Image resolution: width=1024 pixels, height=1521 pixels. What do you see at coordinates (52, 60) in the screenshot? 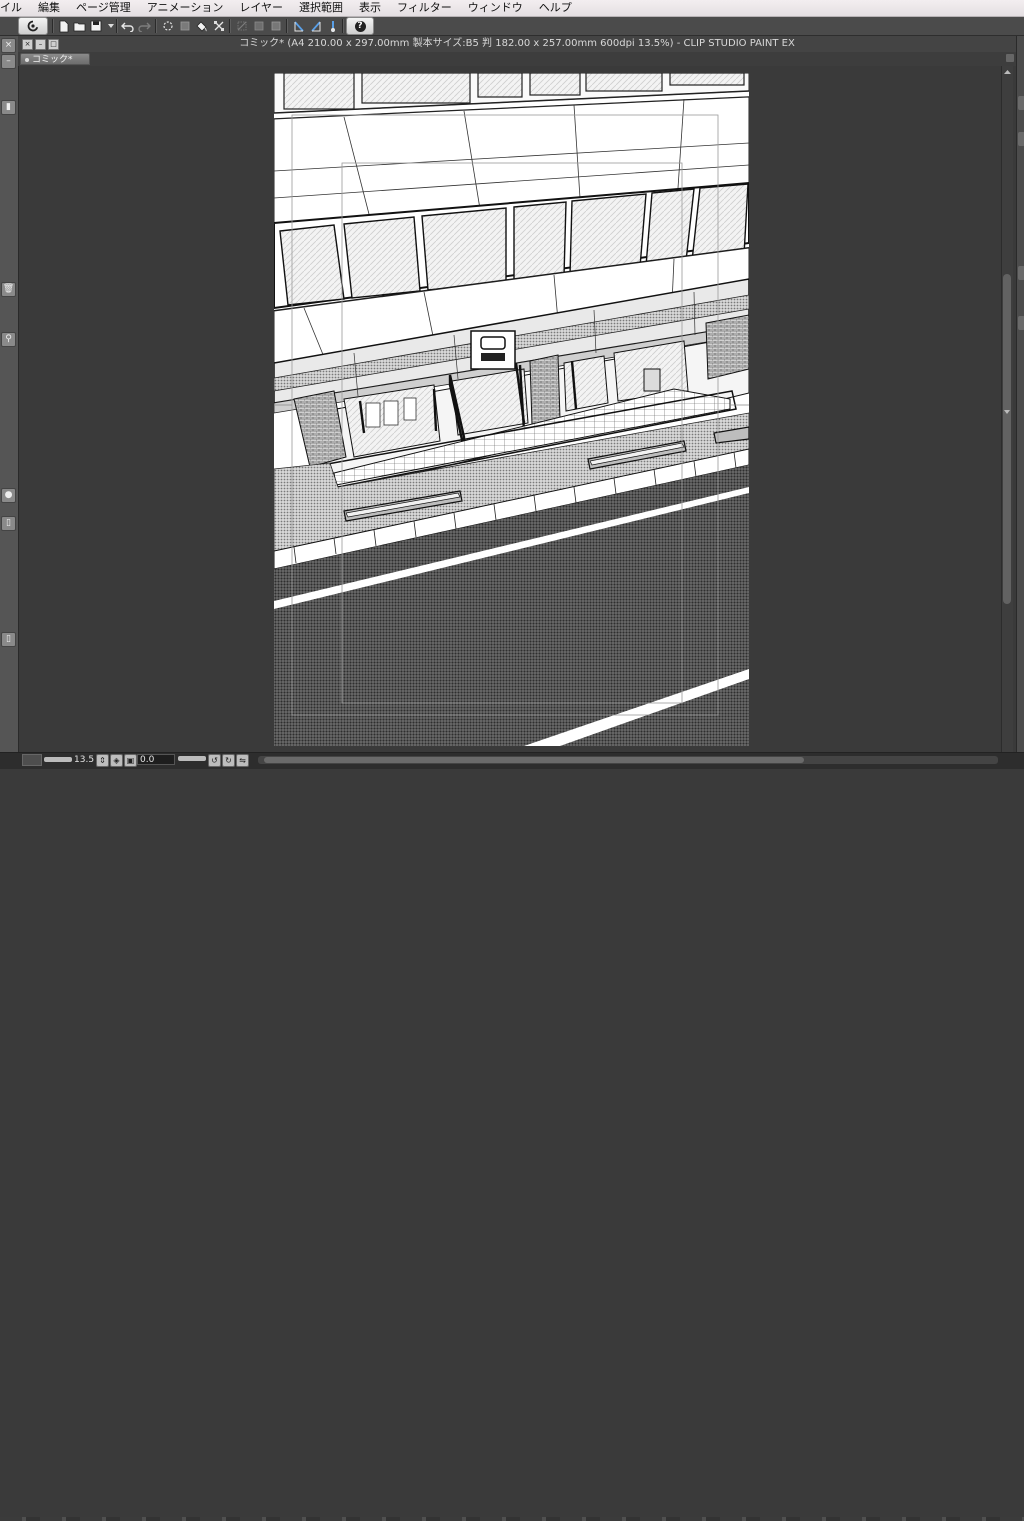
I see `tab-label: コミック*` at bounding box center [52, 60].